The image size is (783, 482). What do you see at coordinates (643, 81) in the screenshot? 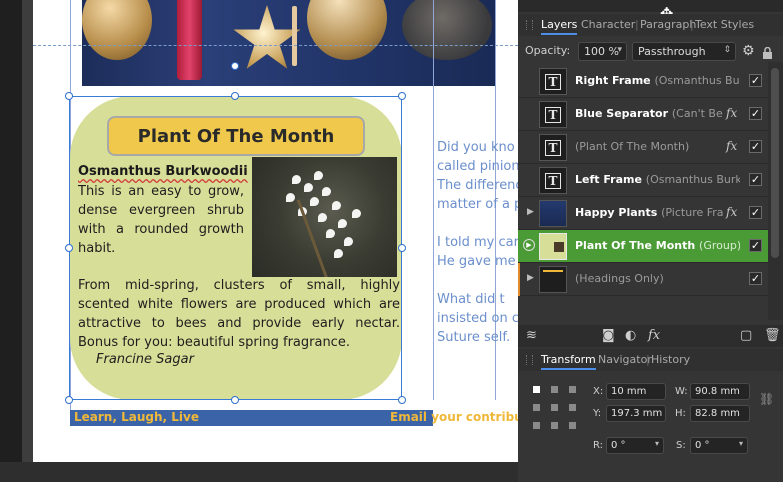
I see `layer-row-right-frame: T Right Frame (Osmanthus Burkwoo ✓` at bounding box center [643, 81].